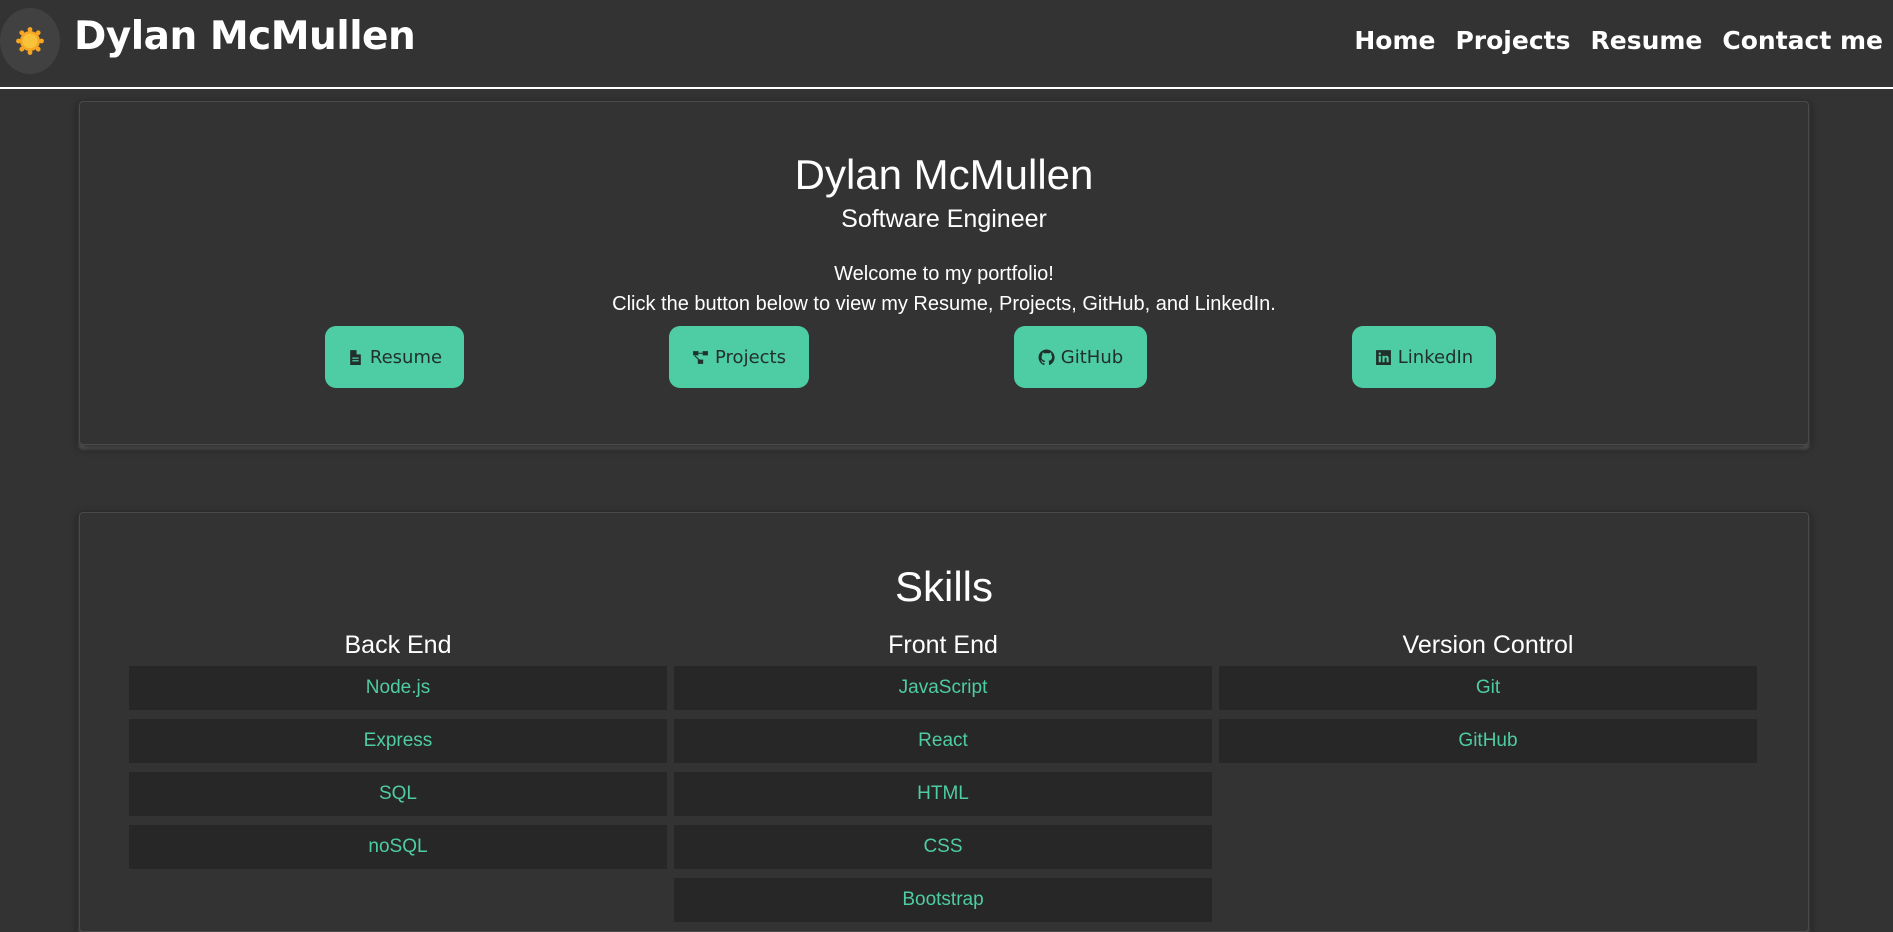  What do you see at coordinates (406, 357) in the screenshot?
I see `resume-button-label: Resume` at bounding box center [406, 357].